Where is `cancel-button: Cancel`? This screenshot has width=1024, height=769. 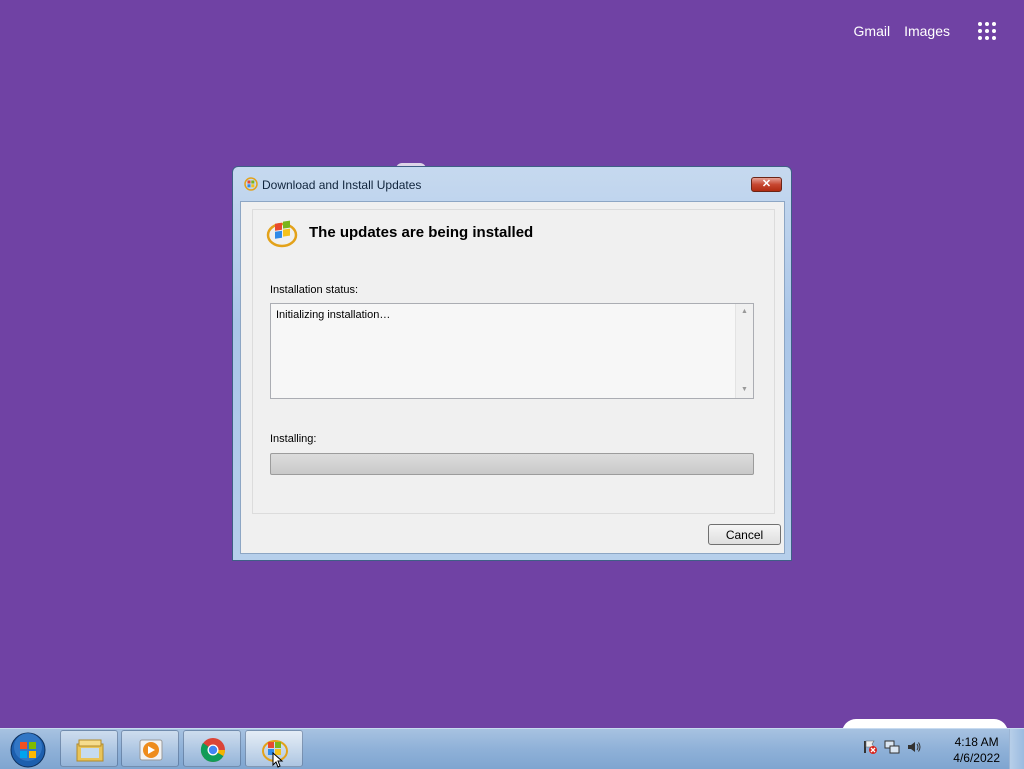
cancel-button: Cancel is located at coordinates (744, 534).